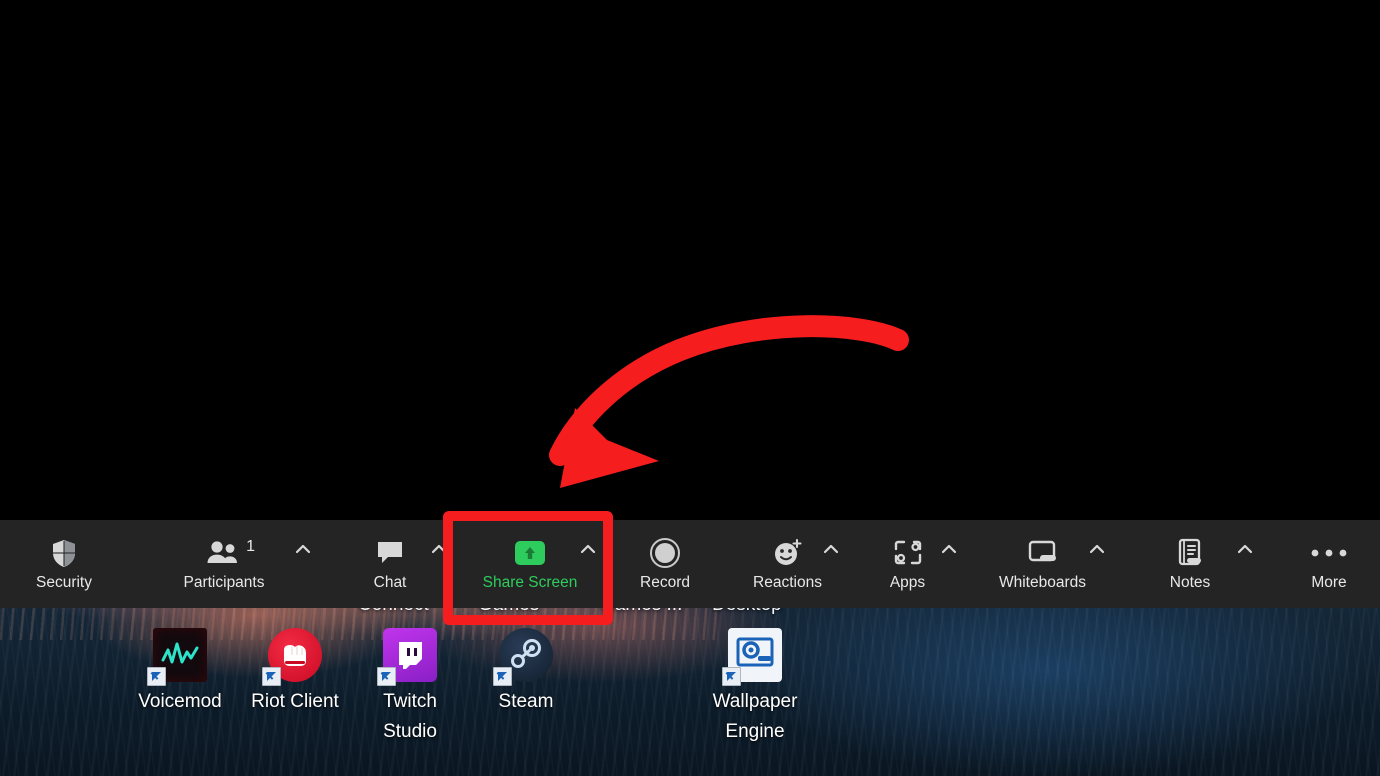  What do you see at coordinates (1043, 553) in the screenshot?
I see `whiteboard-icon` at bounding box center [1043, 553].